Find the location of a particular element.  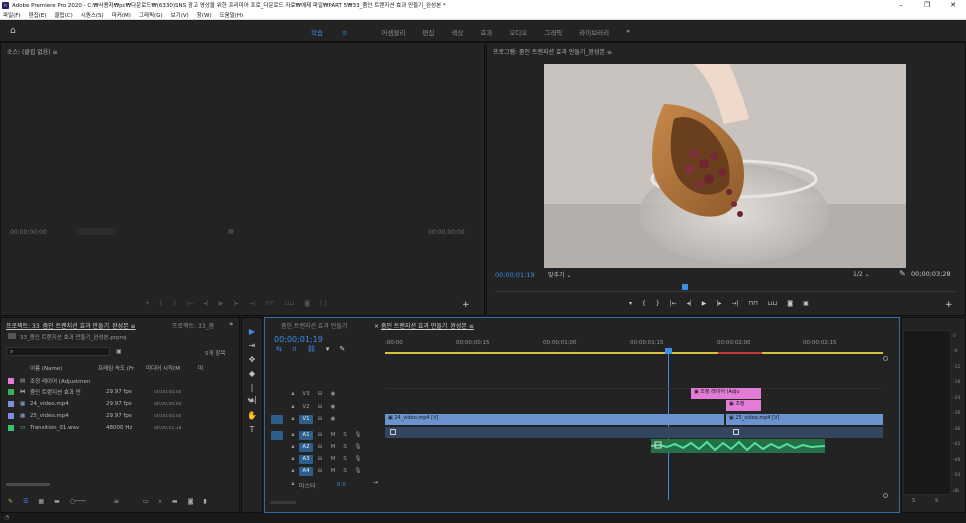

workspace-tab-audio: 오디오 is located at coordinates (518, 32).